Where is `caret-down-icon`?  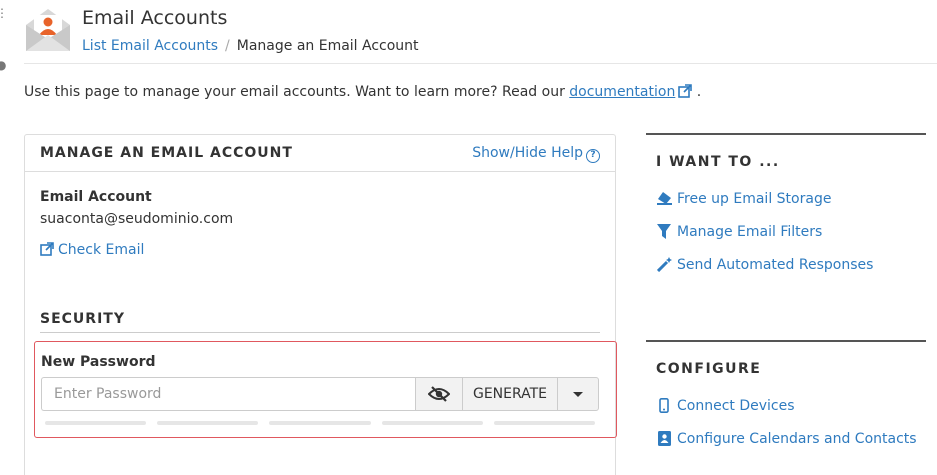 caret-down-icon is located at coordinates (578, 394).